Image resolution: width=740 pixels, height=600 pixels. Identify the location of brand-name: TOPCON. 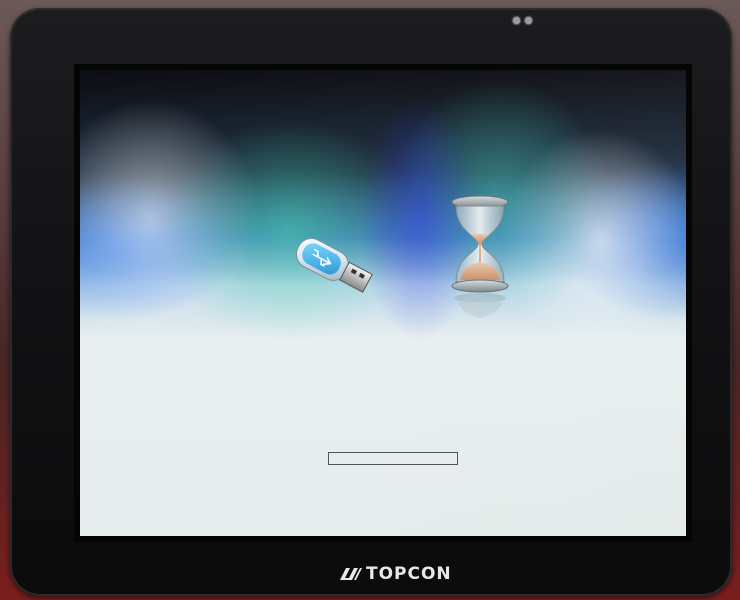
(409, 574).